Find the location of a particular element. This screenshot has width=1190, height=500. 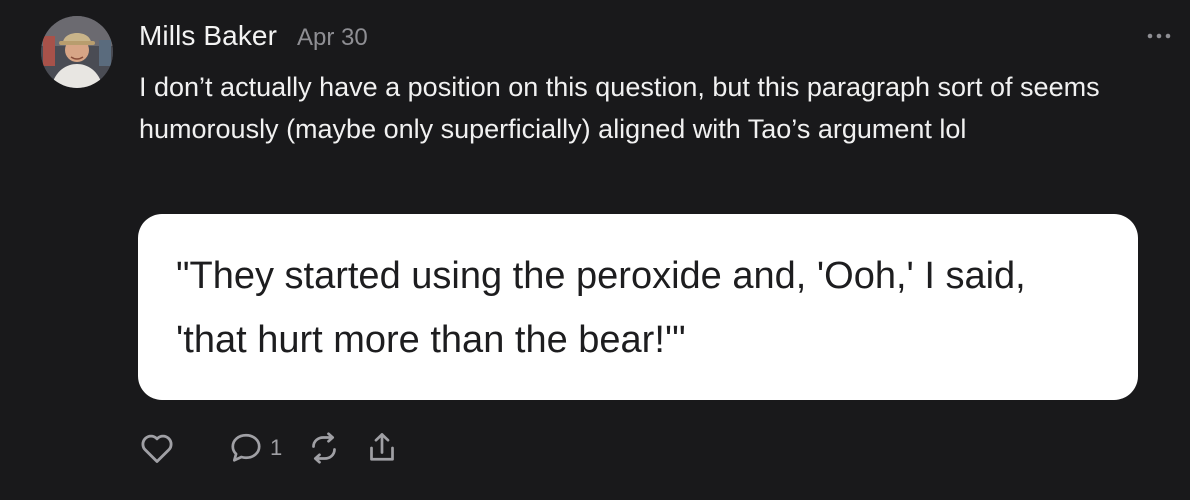

heart-icon is located at coordinates (157, 448).